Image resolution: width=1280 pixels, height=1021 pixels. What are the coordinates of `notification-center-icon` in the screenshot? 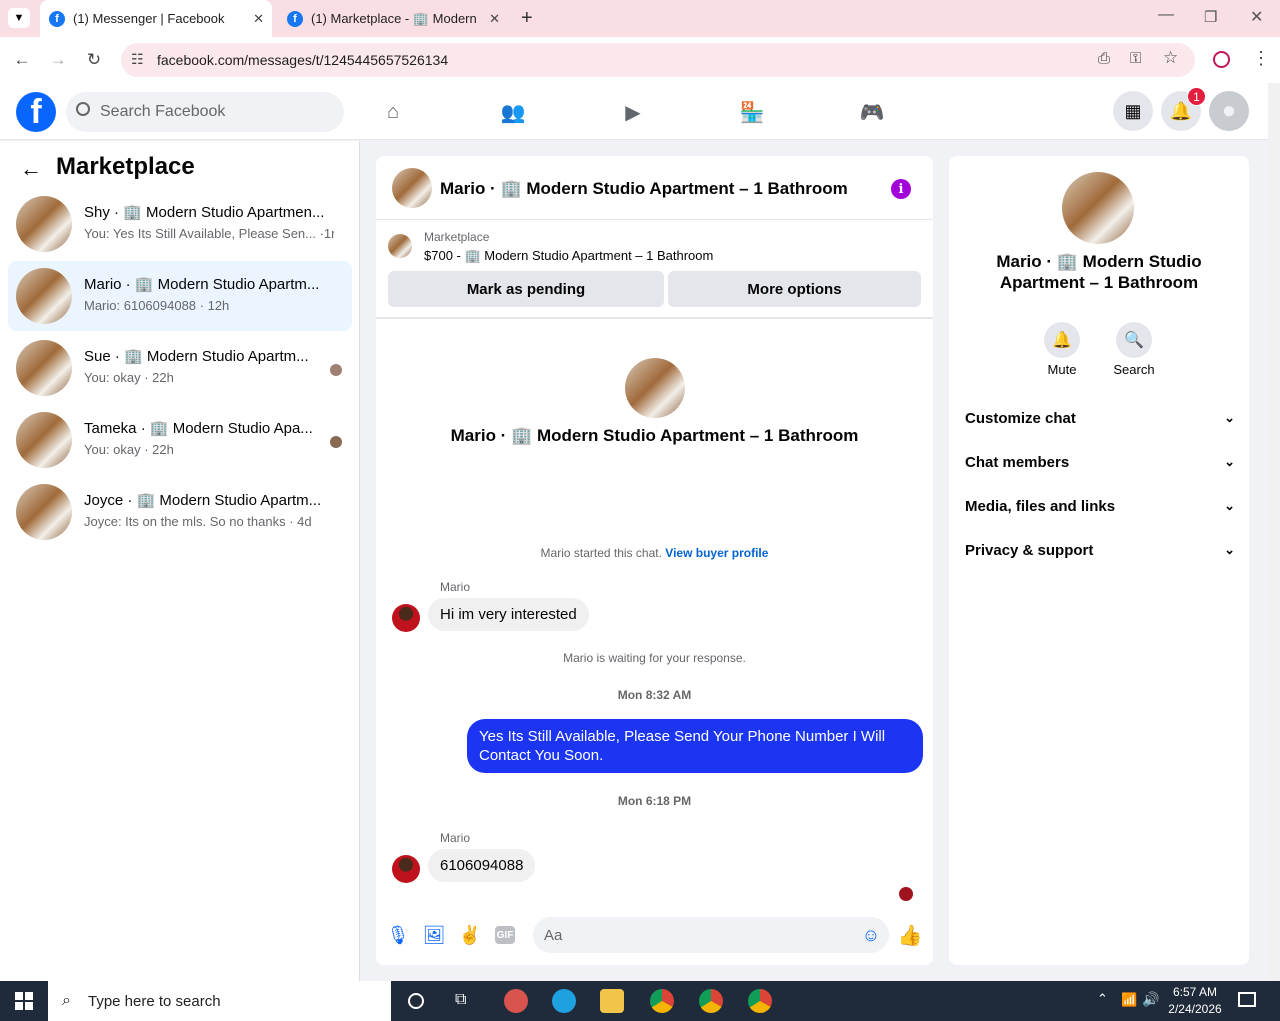 It's located at (1247, 999).